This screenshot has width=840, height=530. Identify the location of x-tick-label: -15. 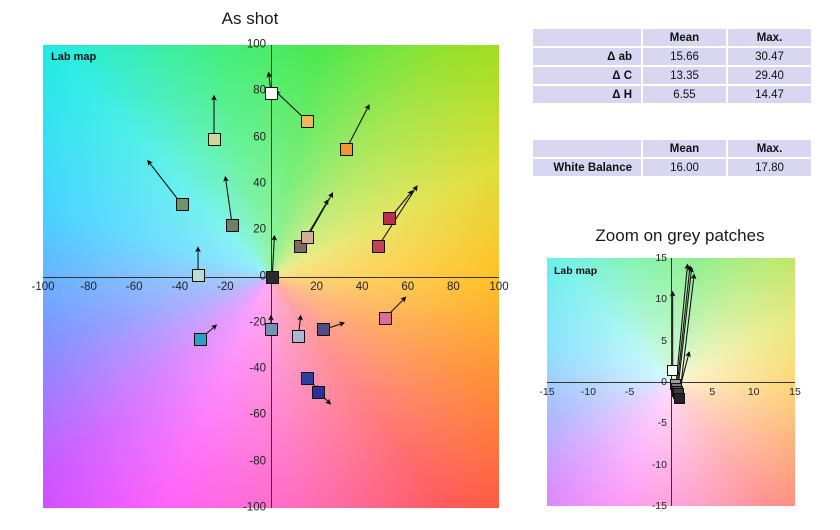
(547, 392).